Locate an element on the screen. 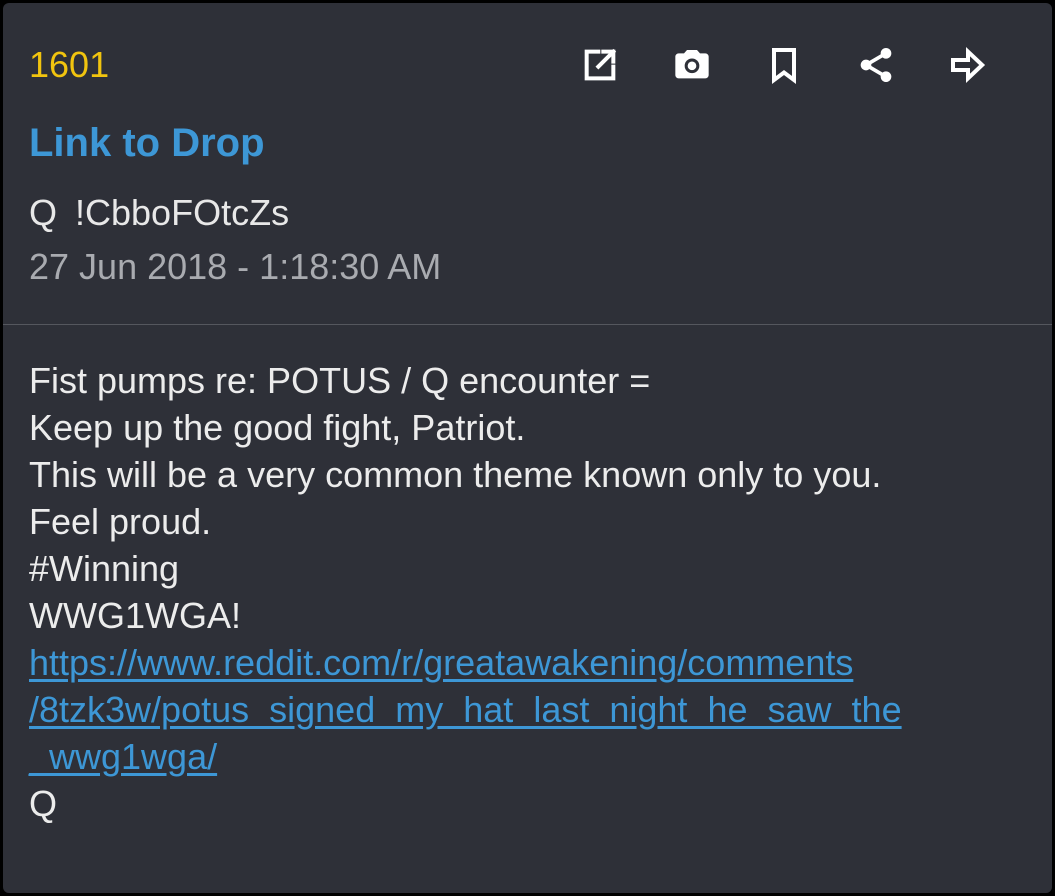 This screenshot has width=1055, height=896. open-external-icon is located at coordinates (600, 64).